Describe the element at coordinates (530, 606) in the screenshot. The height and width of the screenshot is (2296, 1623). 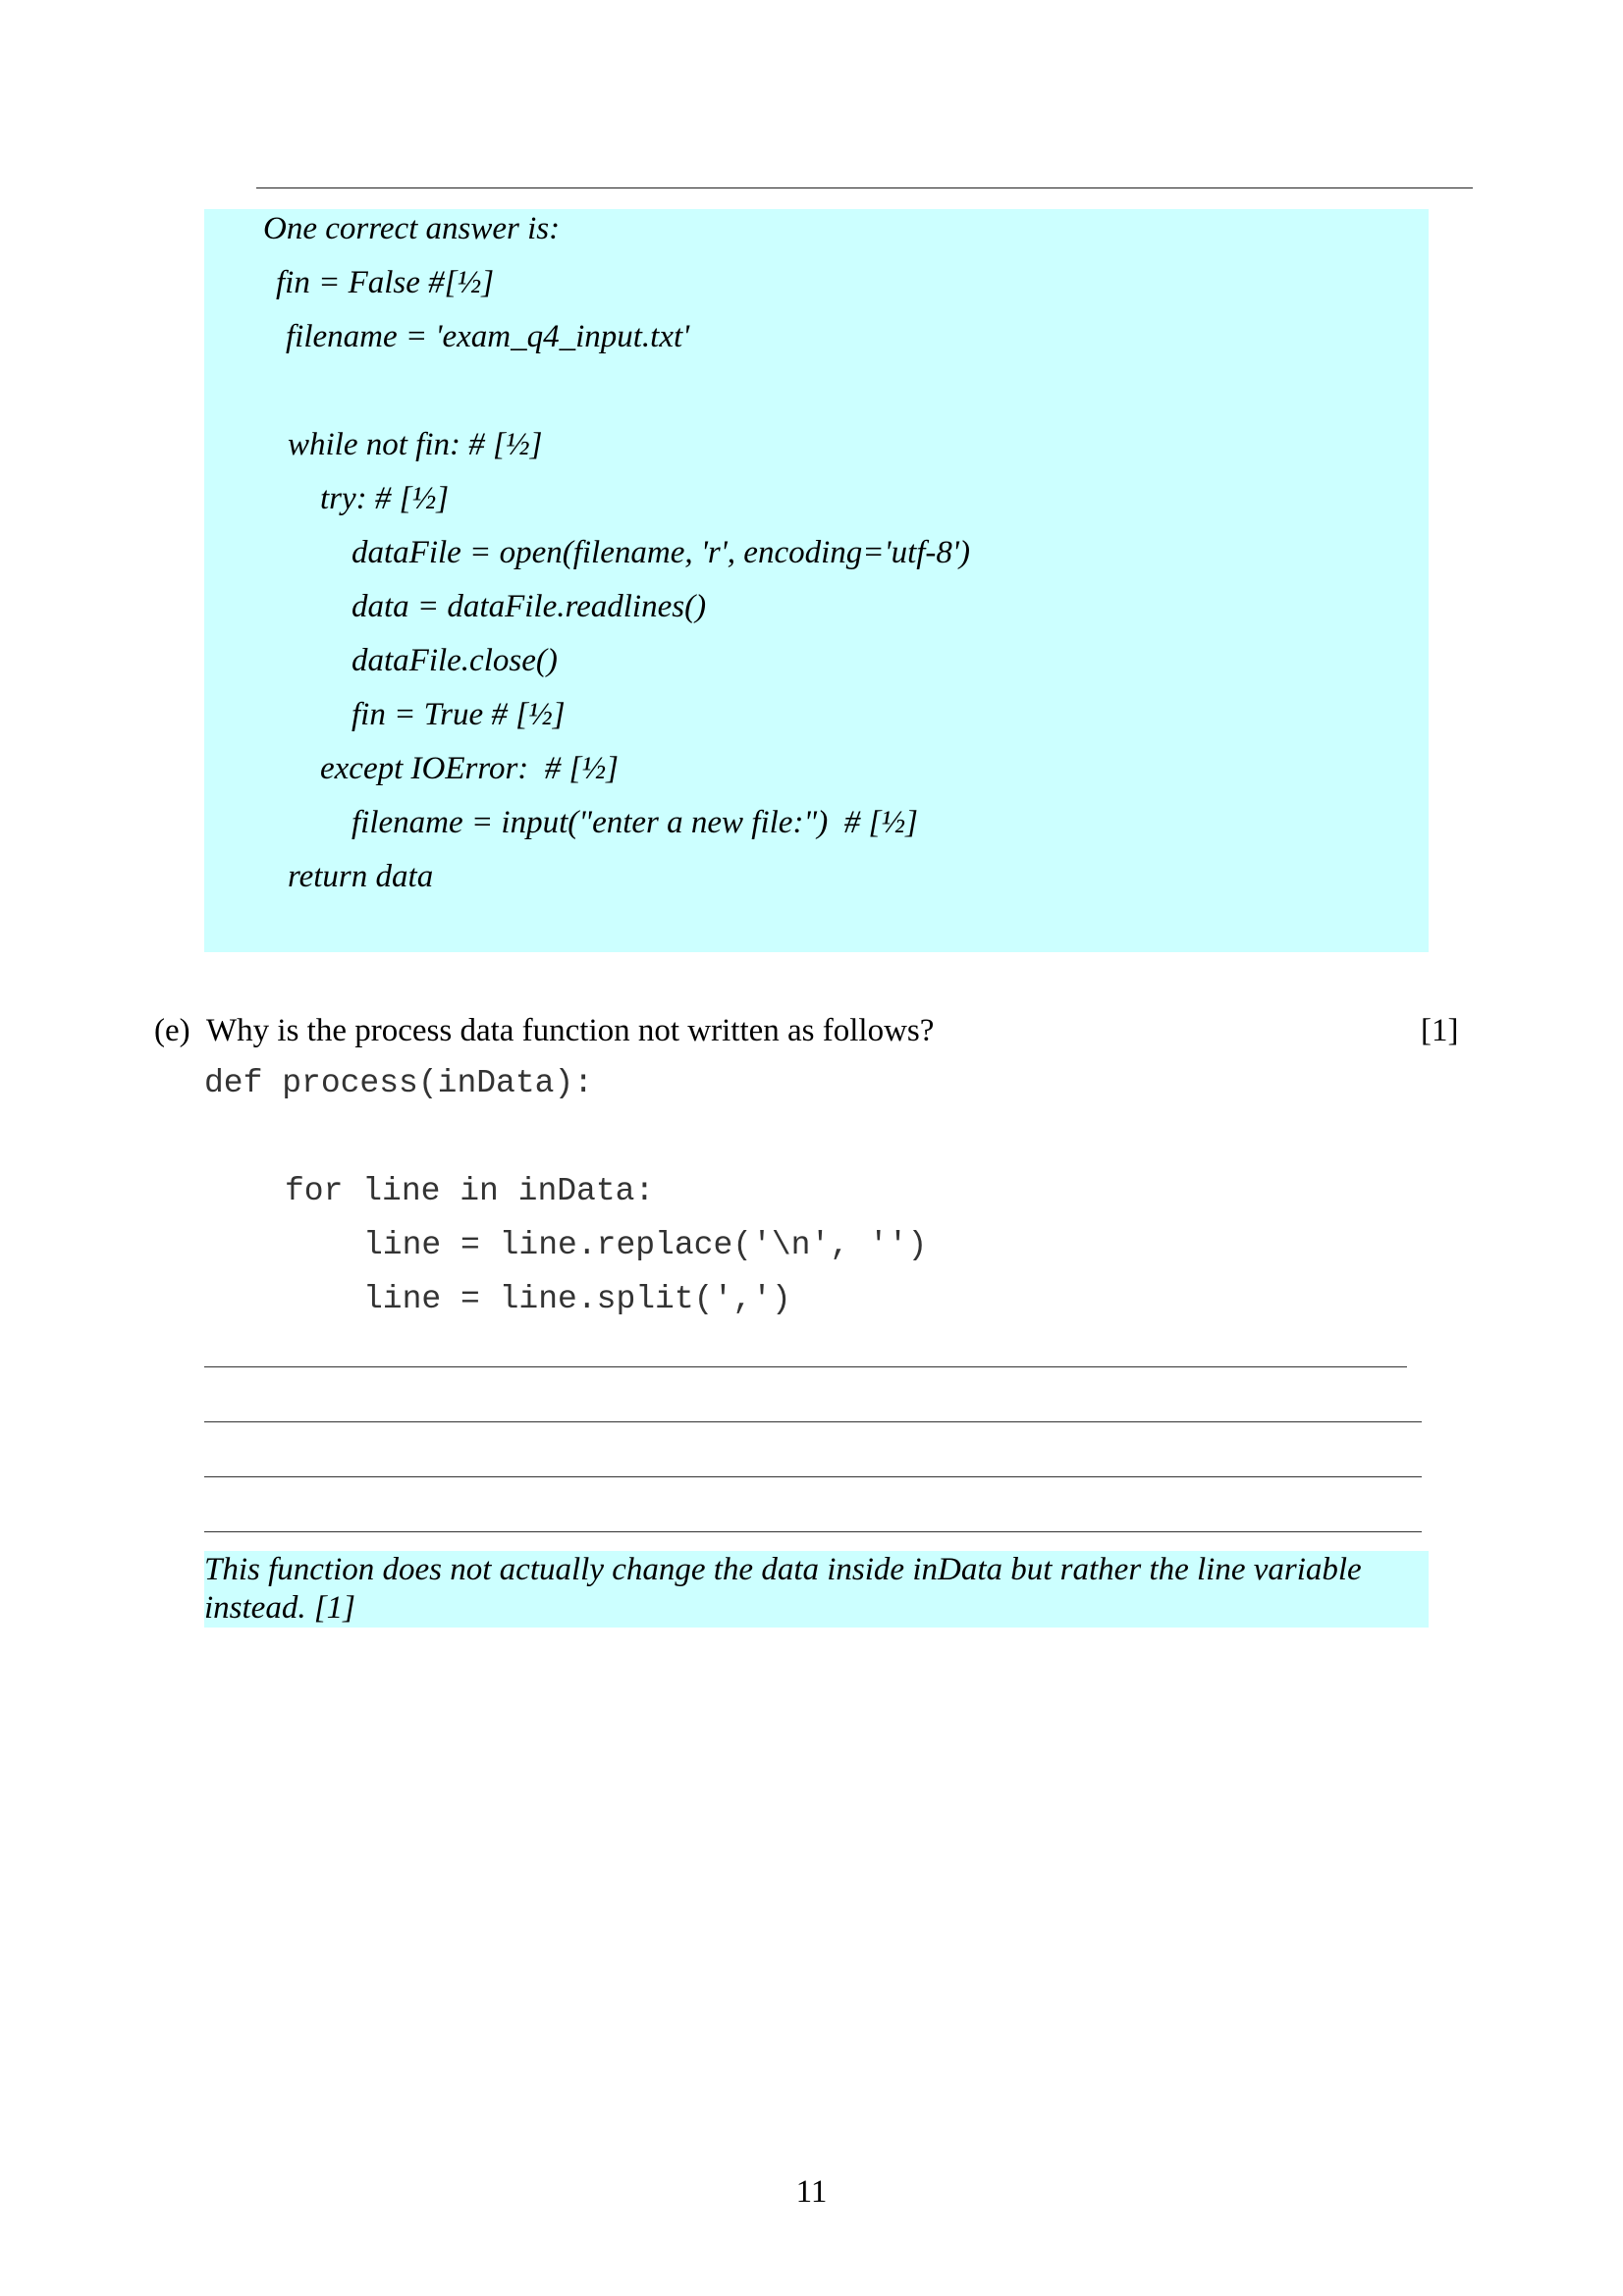
I see `answer-code-line: data = dataFile.readlines()` at that location.